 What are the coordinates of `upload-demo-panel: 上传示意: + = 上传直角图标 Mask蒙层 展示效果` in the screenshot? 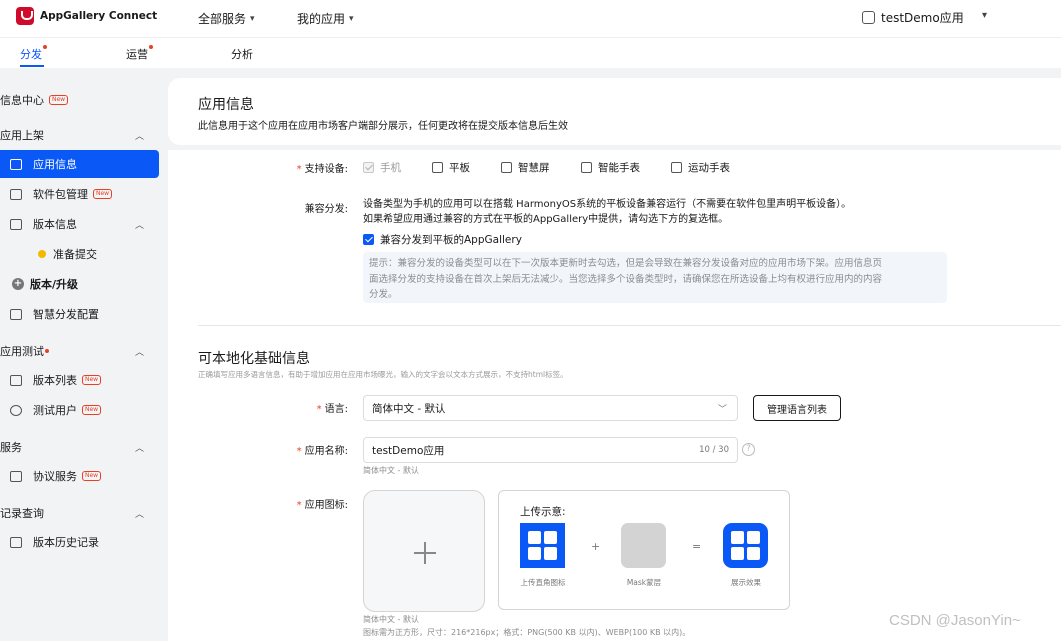 It's located at (644, 550).